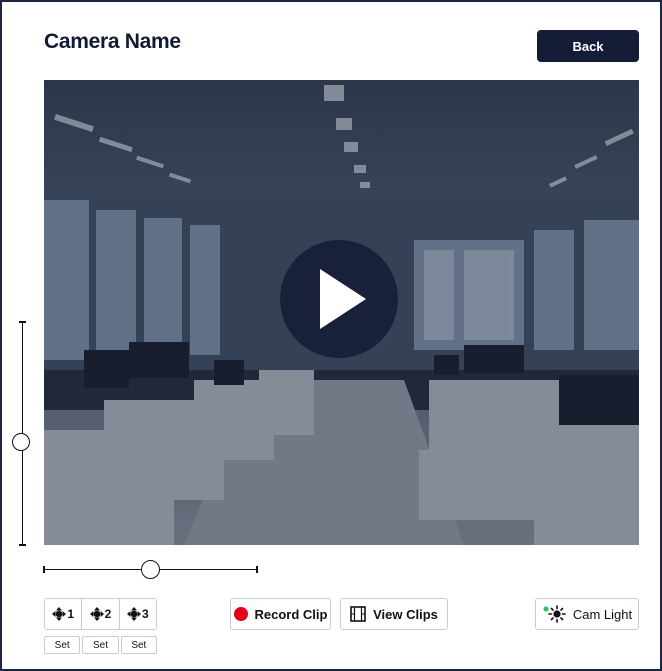 This screenshot has width=662, height=671. Describe the element at coordinates (343, 299) in the screenshot. I see `play-icon` at that location.